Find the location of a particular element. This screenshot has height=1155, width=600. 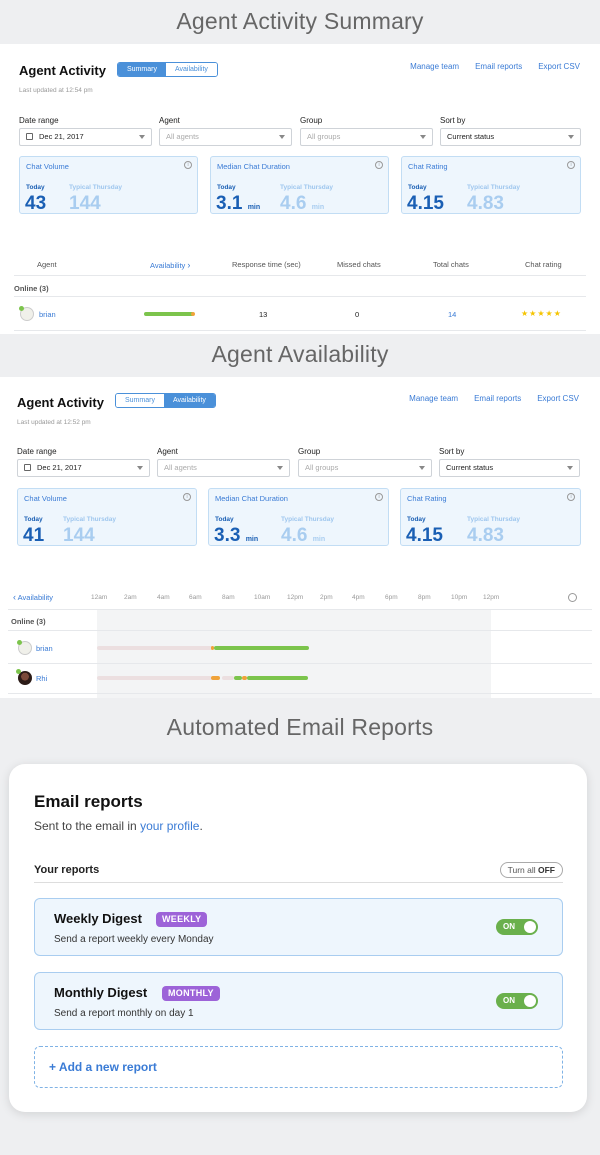

time-tick: 4am is located at coordinates (163, 597).